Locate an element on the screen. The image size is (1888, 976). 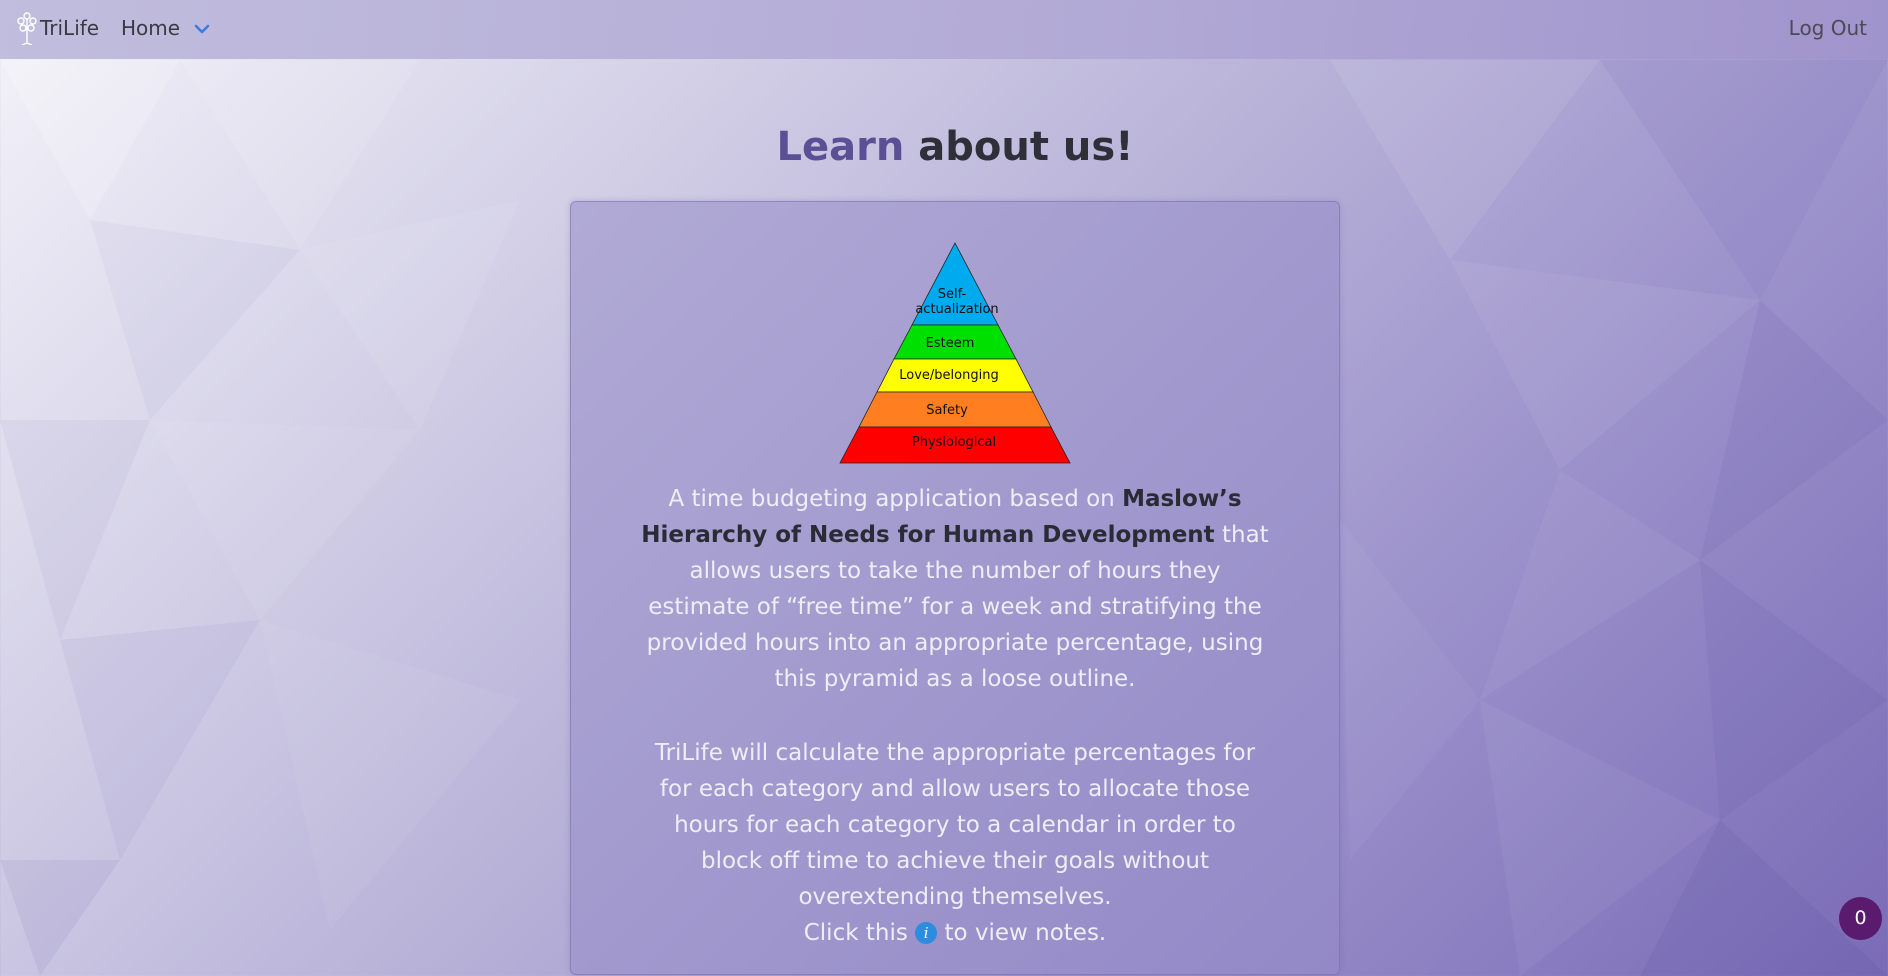
navbar: TriLife Home Log Out is located at coordinates (944, 29).